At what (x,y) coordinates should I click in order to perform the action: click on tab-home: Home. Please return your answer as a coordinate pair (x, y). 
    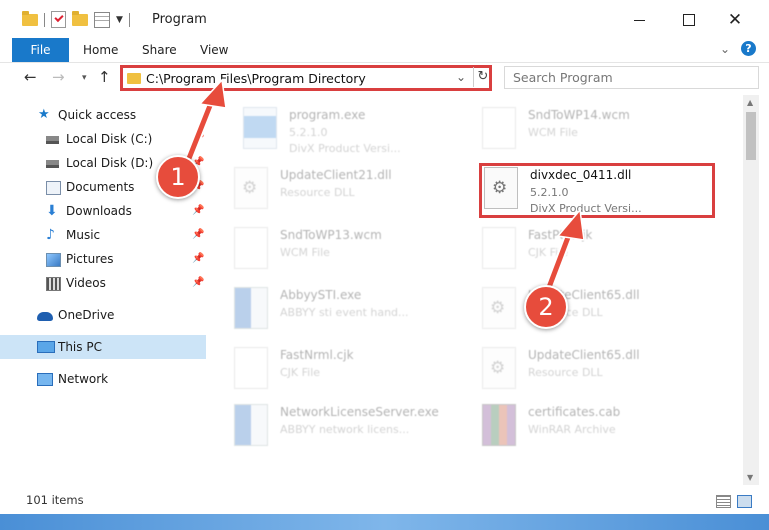
    Looking at the image, I should click on (100, 50).